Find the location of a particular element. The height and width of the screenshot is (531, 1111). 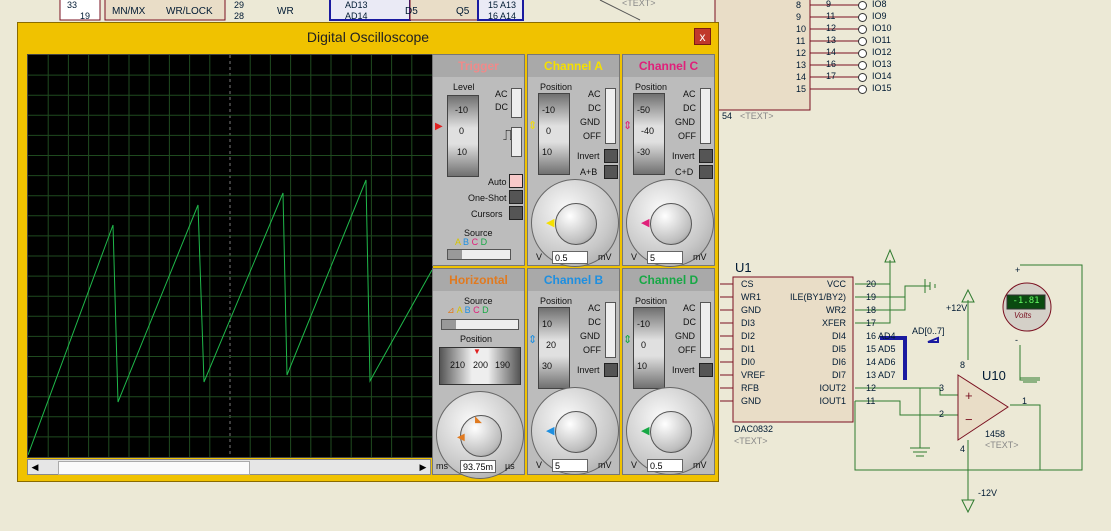

trigger-scale-0: -10 is located at coordinates (462, 110).